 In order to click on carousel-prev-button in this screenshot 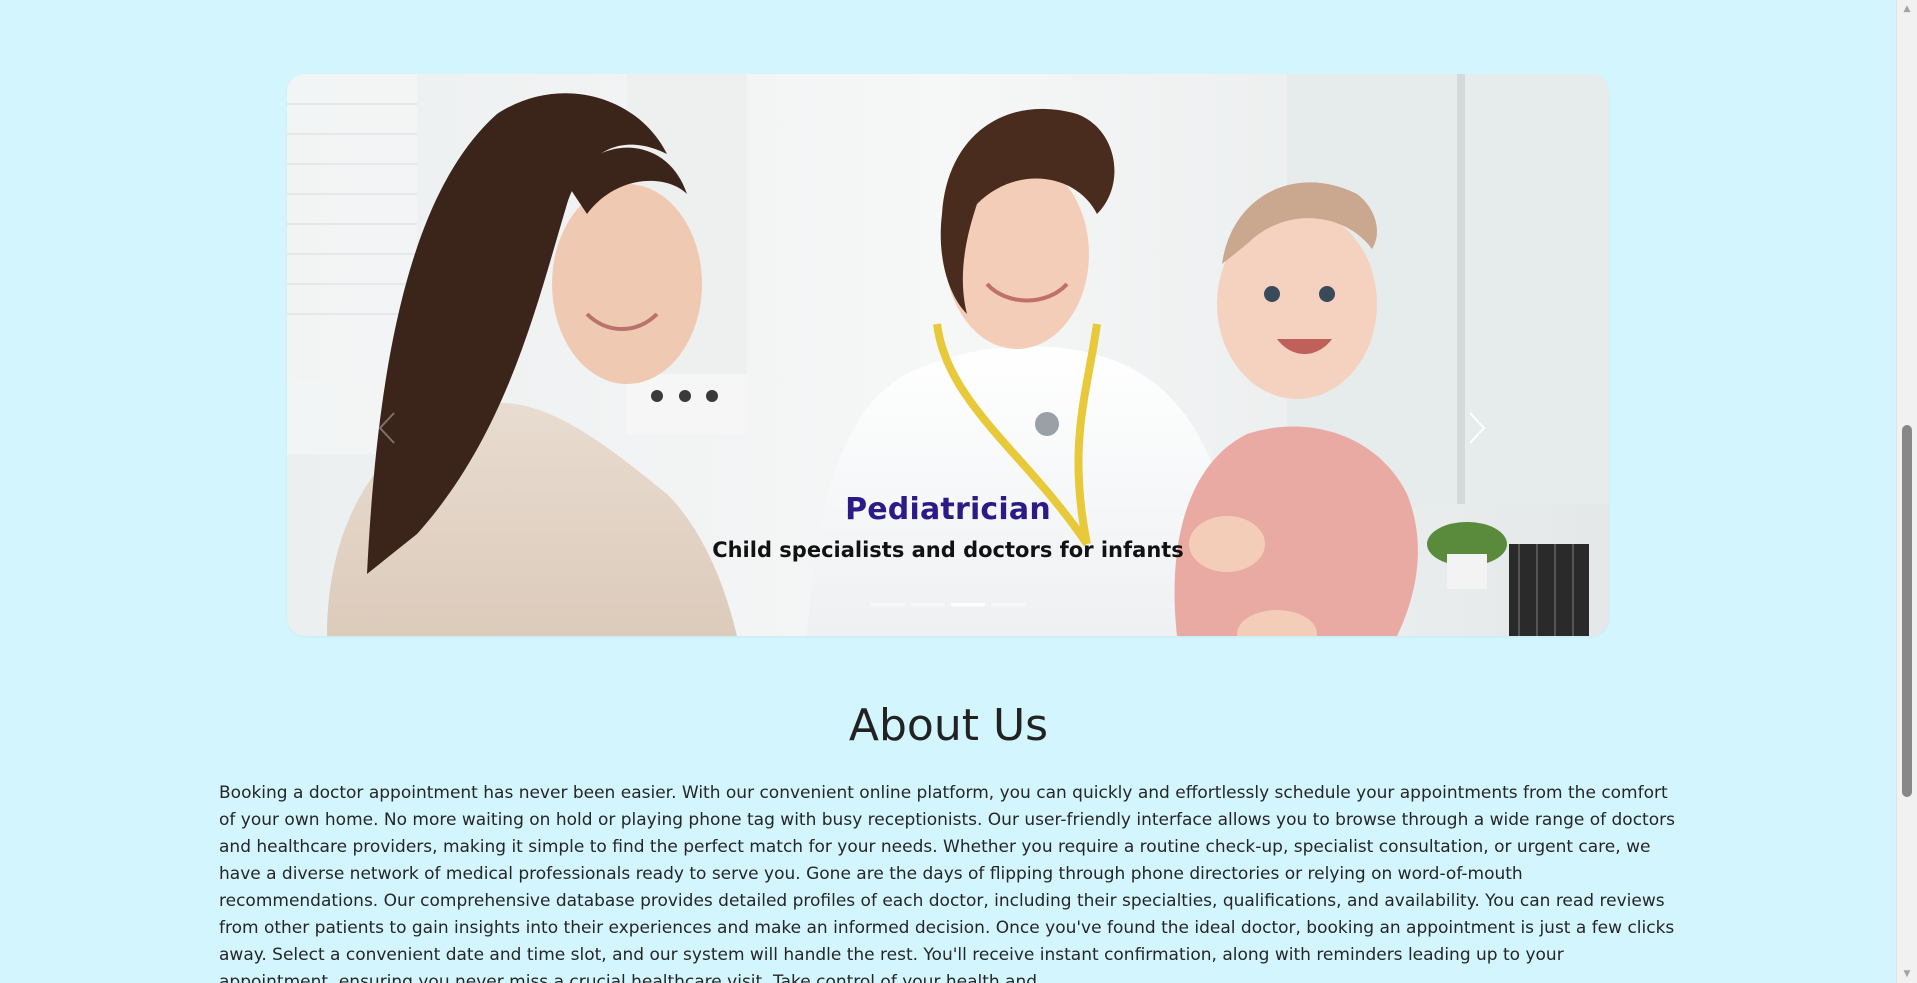, I will do `click(387, 428)`.